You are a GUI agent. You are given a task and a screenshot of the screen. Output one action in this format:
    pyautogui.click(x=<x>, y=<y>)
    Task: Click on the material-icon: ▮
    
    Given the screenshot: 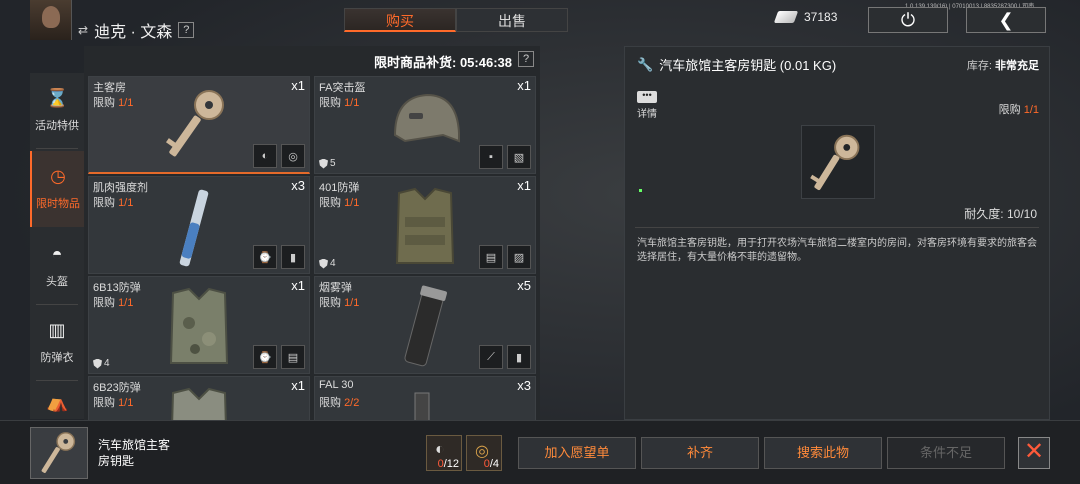 What is the action you would take?
    pyautogui.click(x=293, y=257)
    